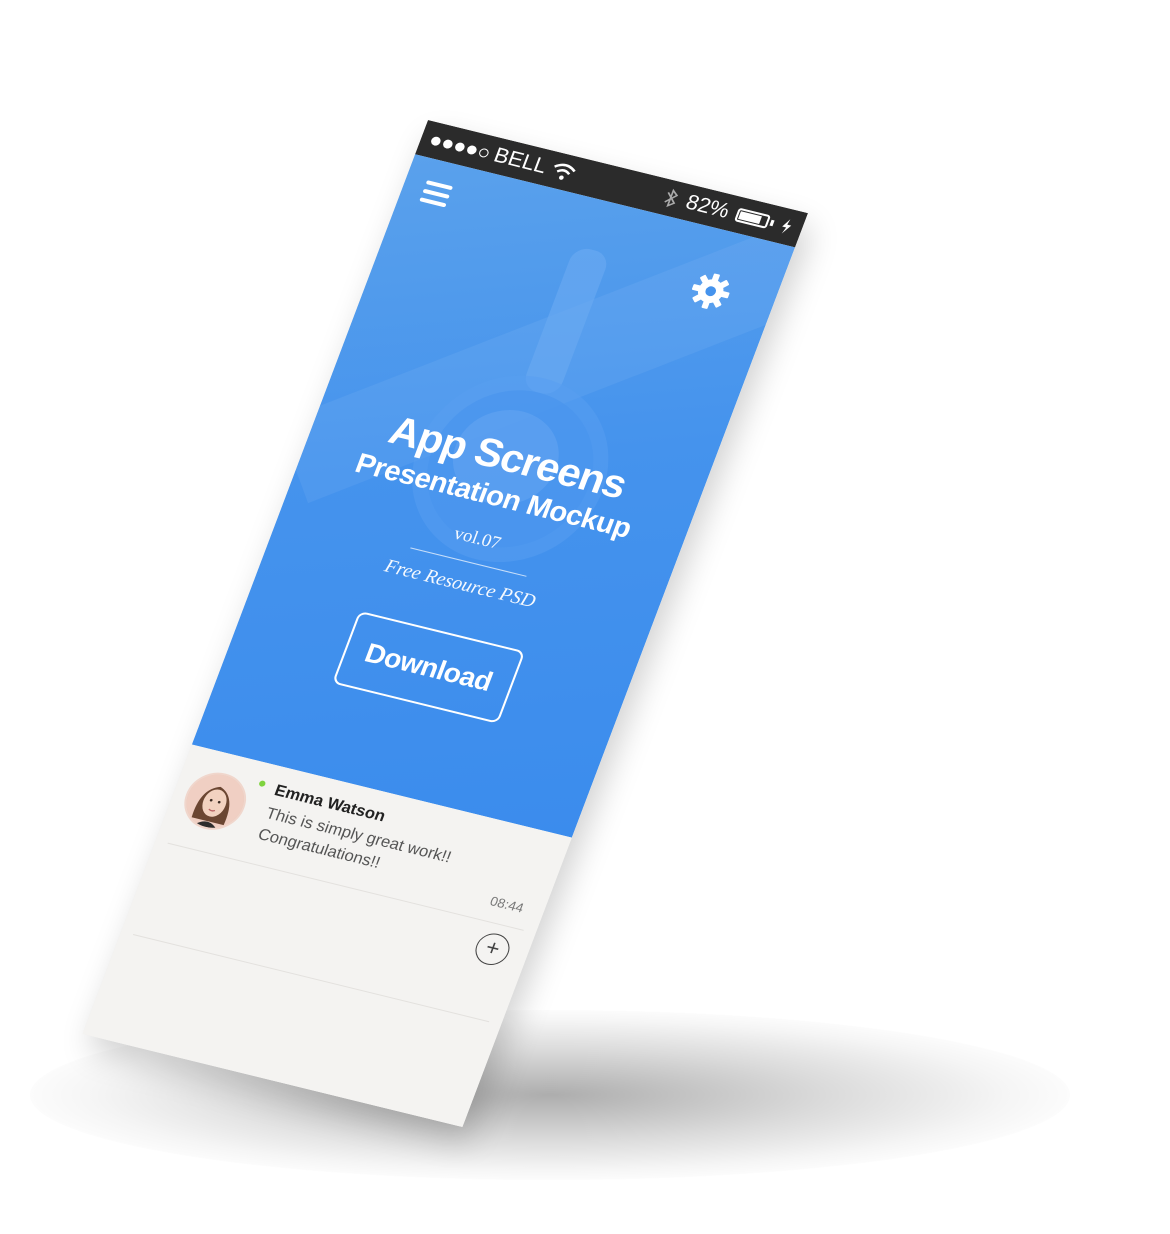  What do you see at coordinates (786, 226) in the screenshot?
I see `charging-icon` at bounding box center [786, 226].